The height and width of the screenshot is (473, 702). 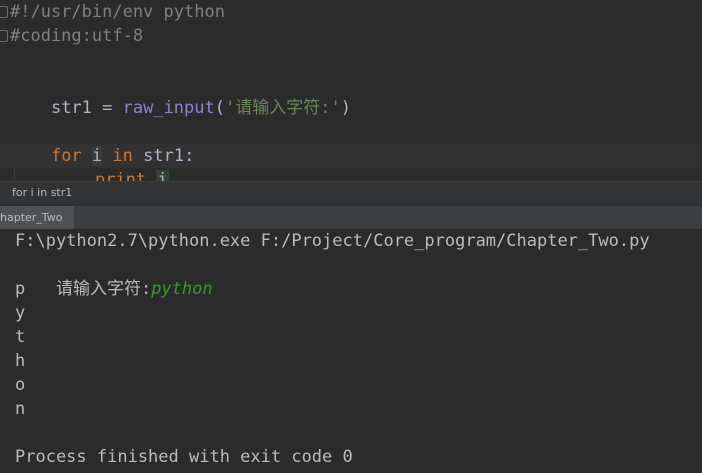 What do you see at coordinates (168, 108) in the screenshot?
I see `builtin-raw-input: raw_input` at bounding box center [168, 108].